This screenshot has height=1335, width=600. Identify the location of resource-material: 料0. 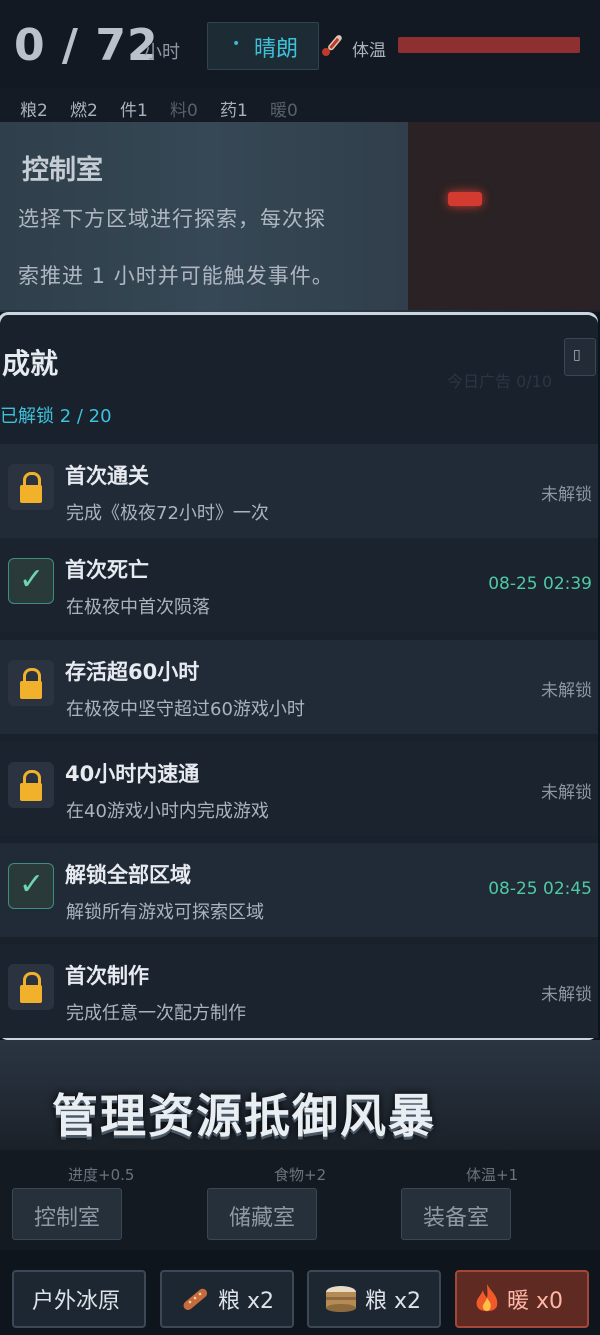
(184, 111).